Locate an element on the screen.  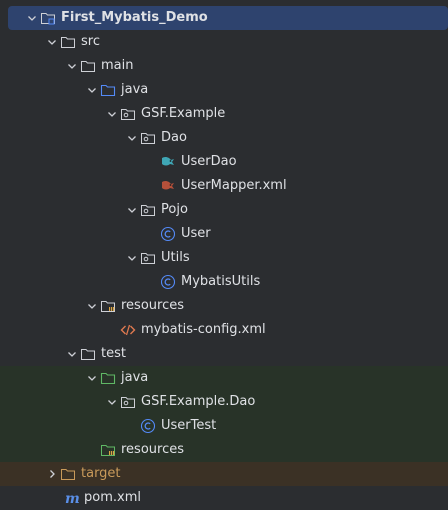
maven-icon: m is located at coordinates (72, 498).